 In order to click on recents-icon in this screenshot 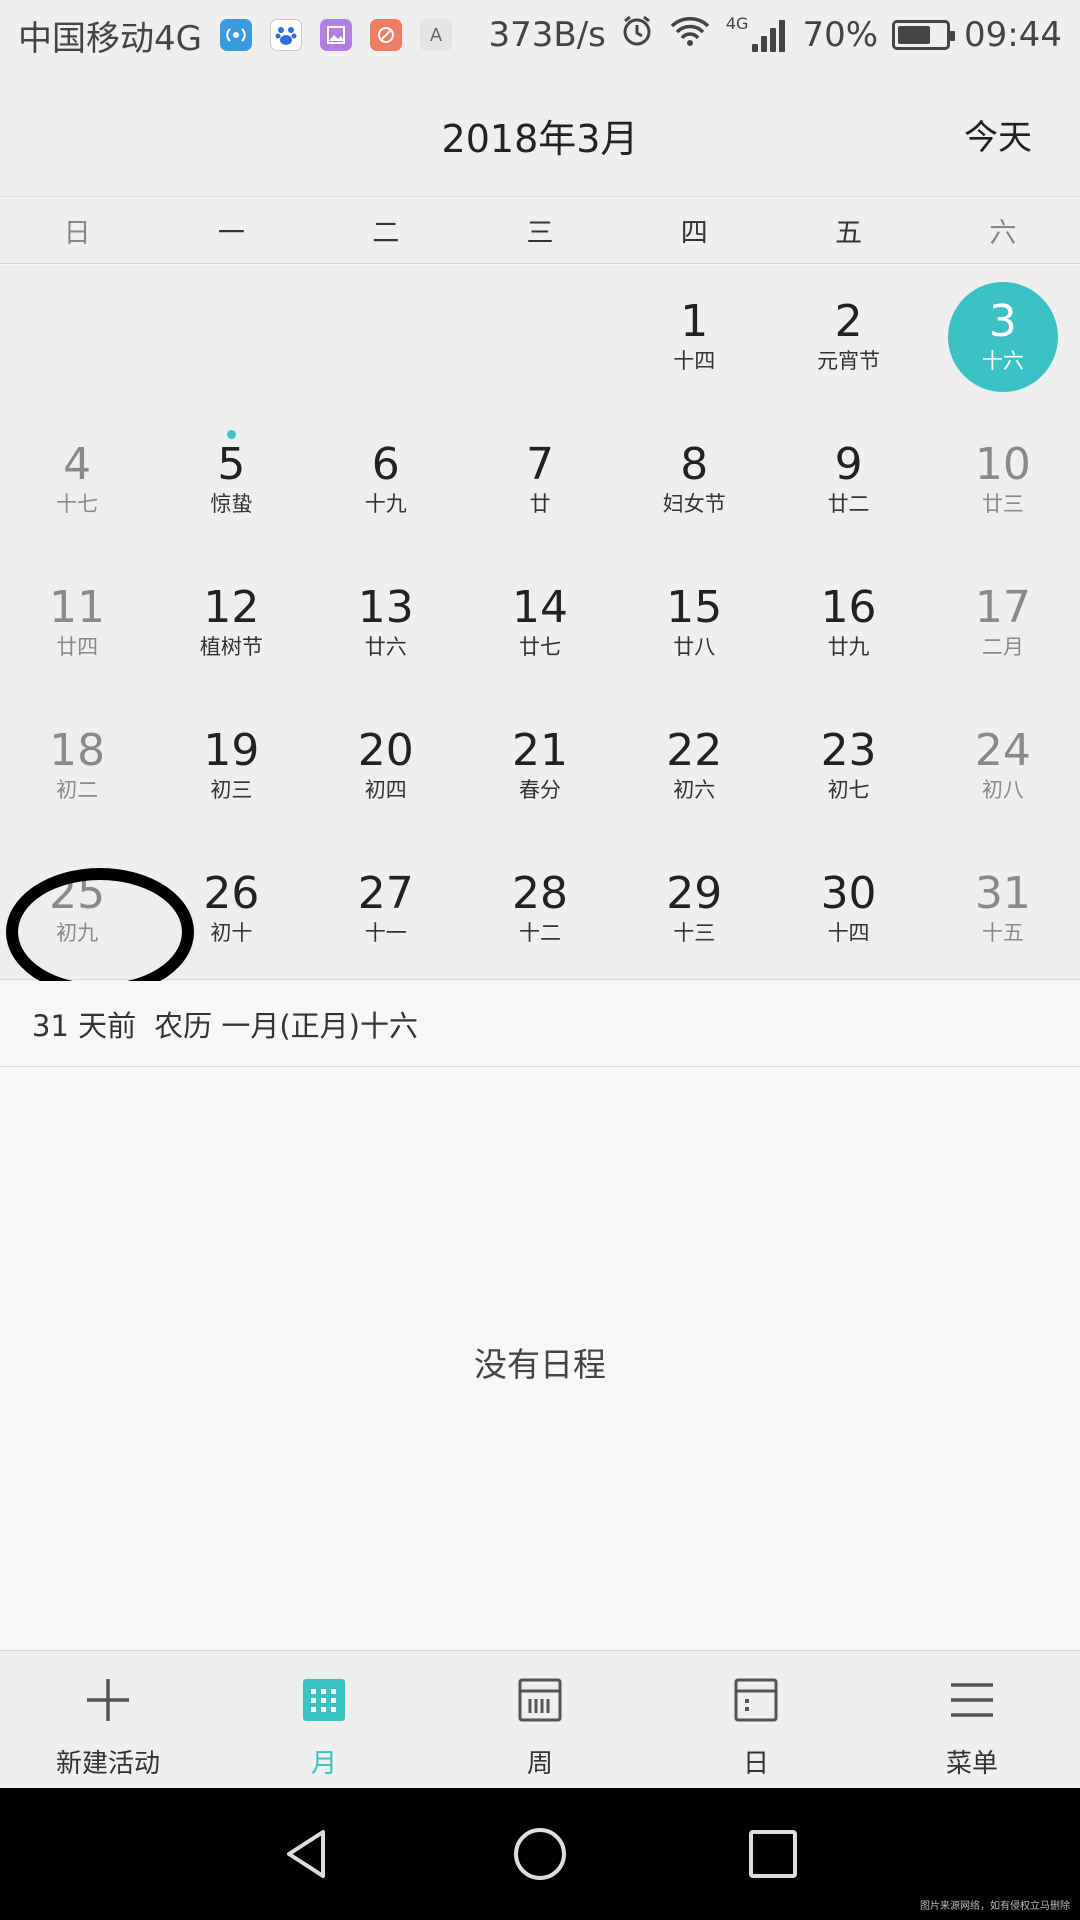, I will do `click(773, 1854)`.